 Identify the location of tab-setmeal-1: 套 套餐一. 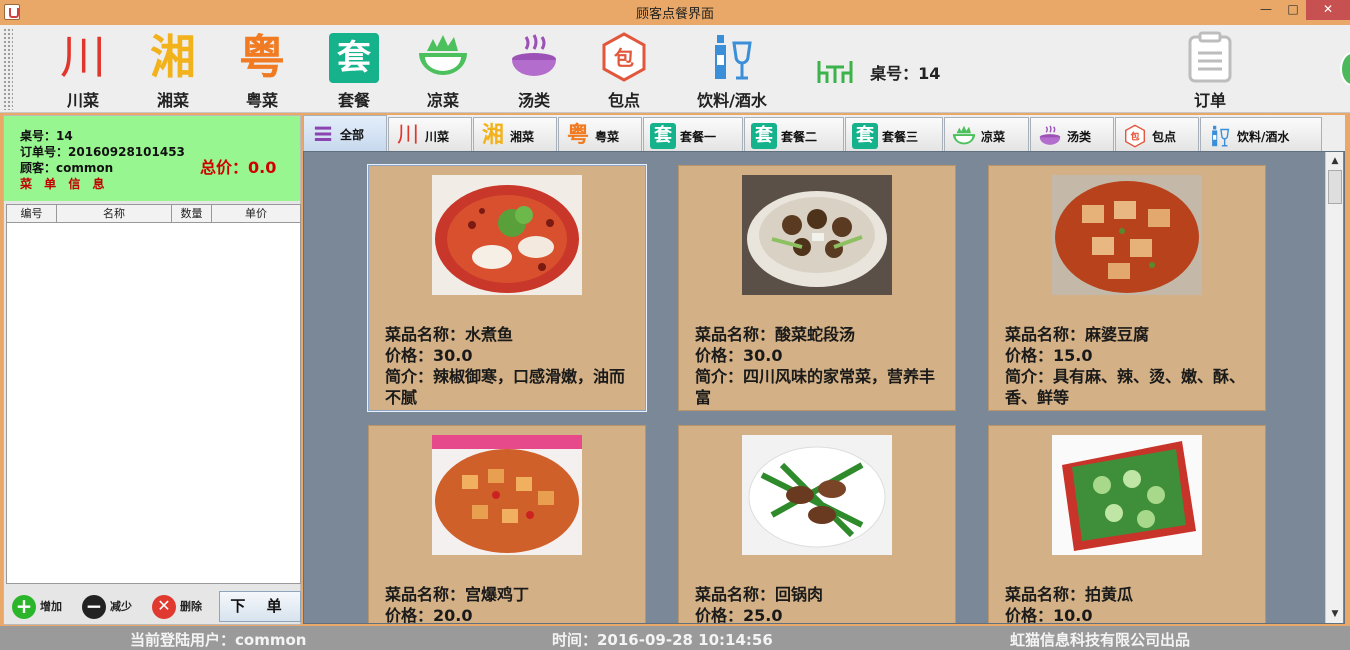
(693, 134).